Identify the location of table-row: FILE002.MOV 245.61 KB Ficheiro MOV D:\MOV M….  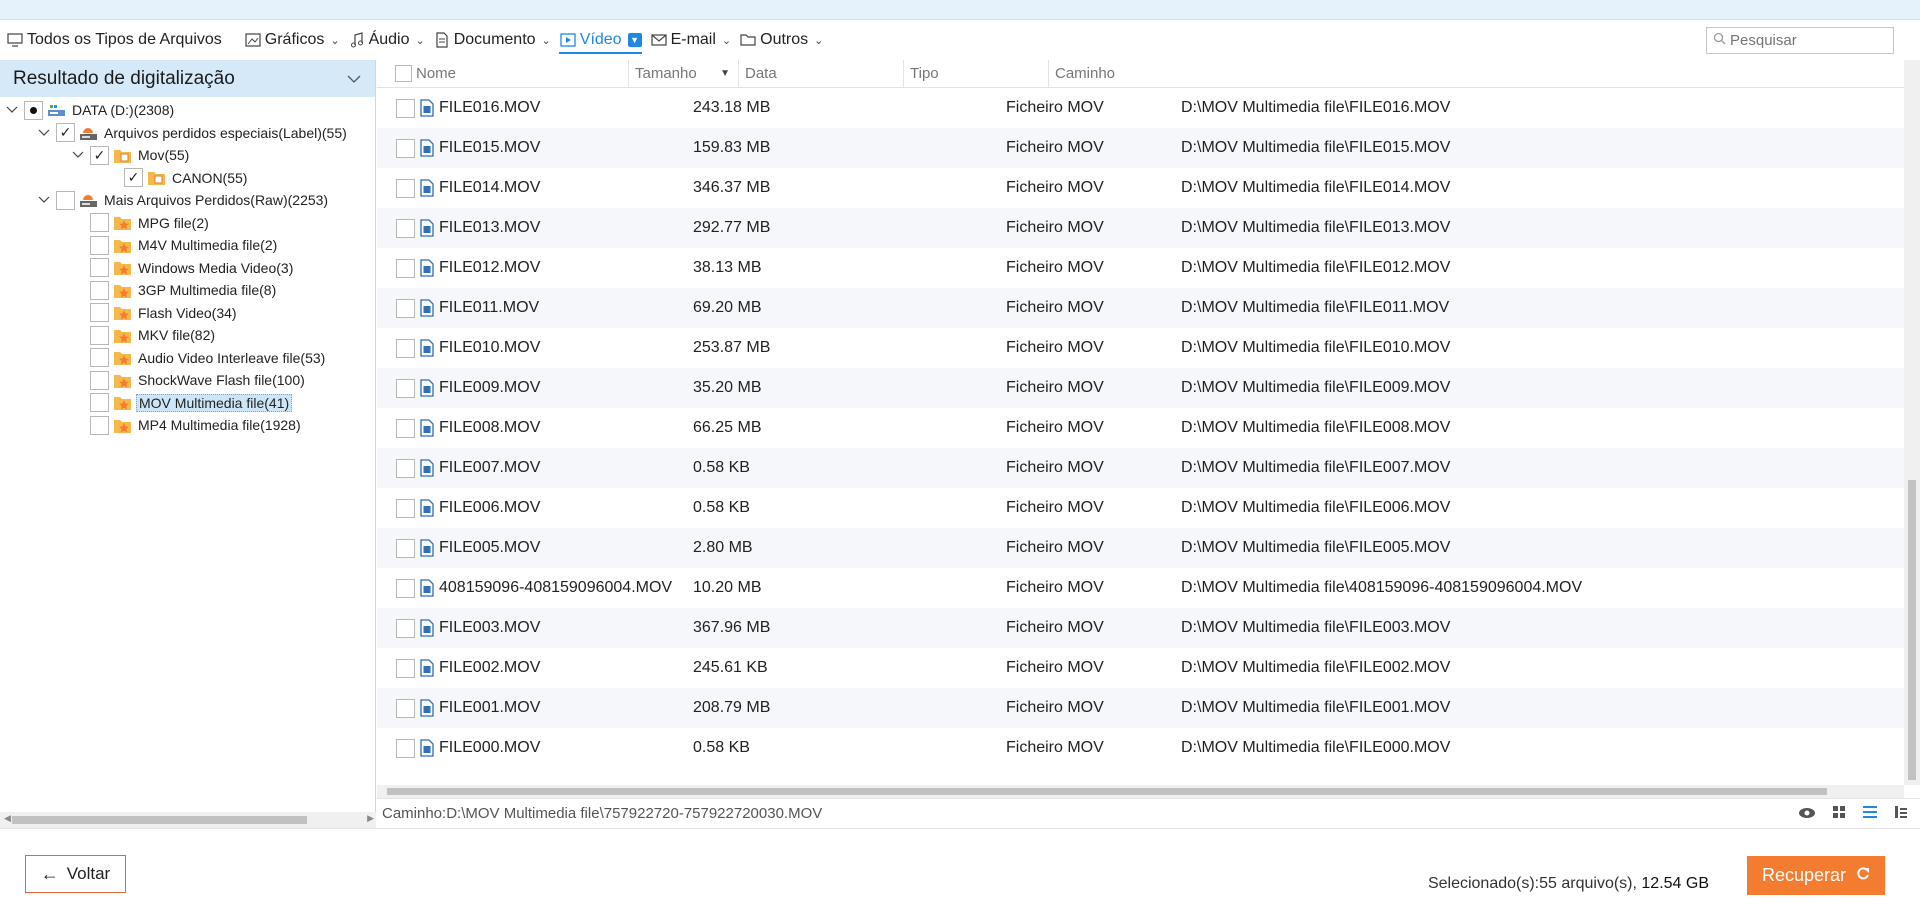
(1140, 668).